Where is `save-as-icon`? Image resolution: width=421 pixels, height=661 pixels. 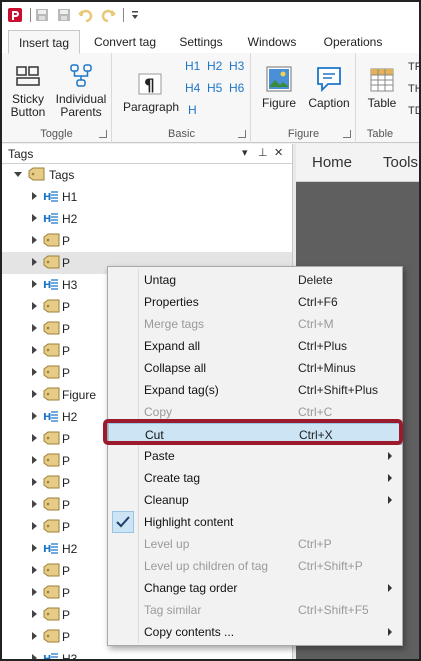
save-as-icon is located at coordinates (64, 15).